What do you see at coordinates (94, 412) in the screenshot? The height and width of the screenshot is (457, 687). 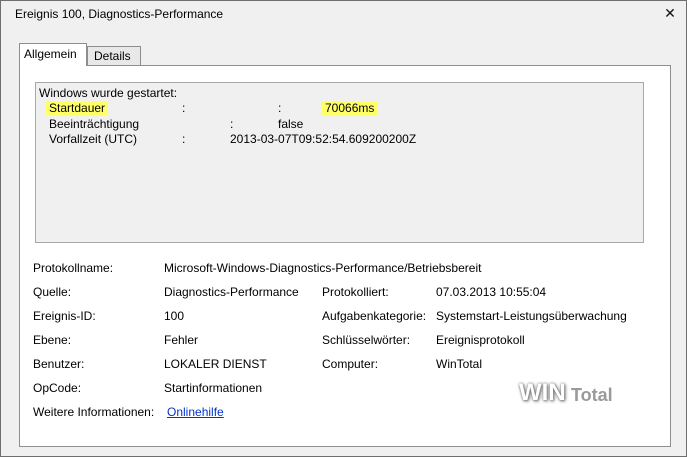 I see `more-info-label: Weitere Informationen:` at bounding box center [94, 412].